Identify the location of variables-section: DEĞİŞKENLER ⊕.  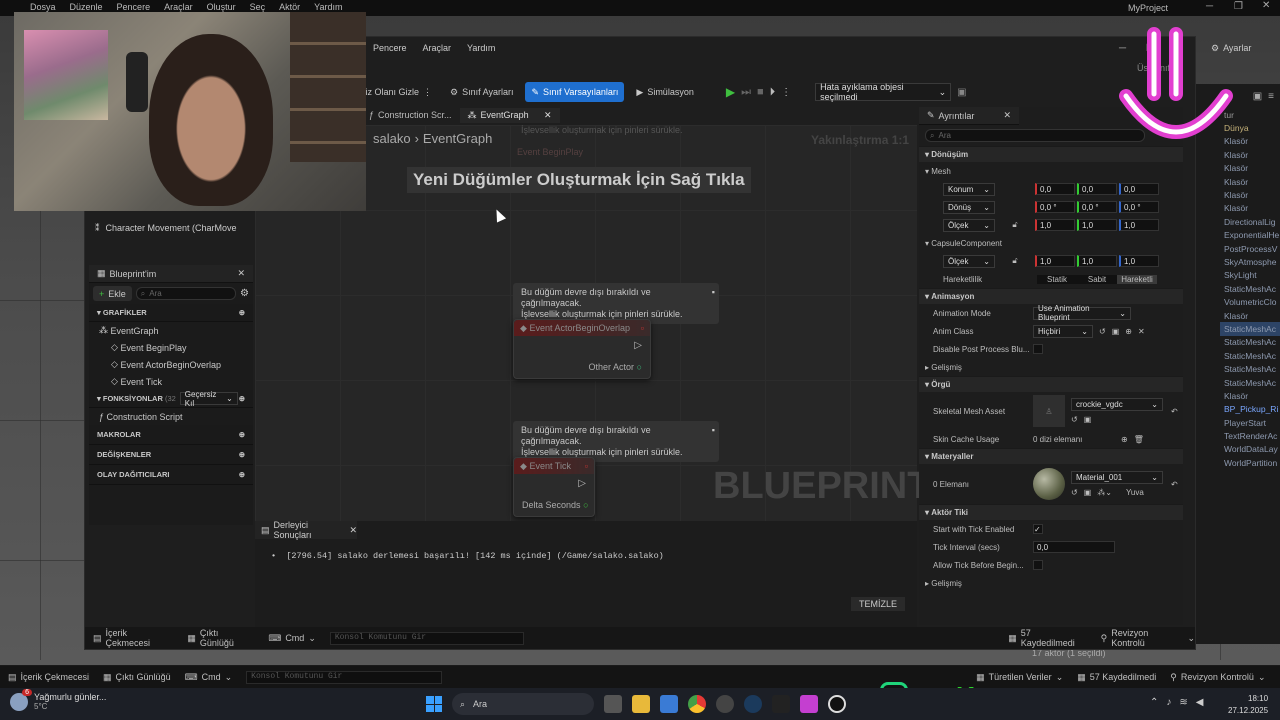
(171, 455).